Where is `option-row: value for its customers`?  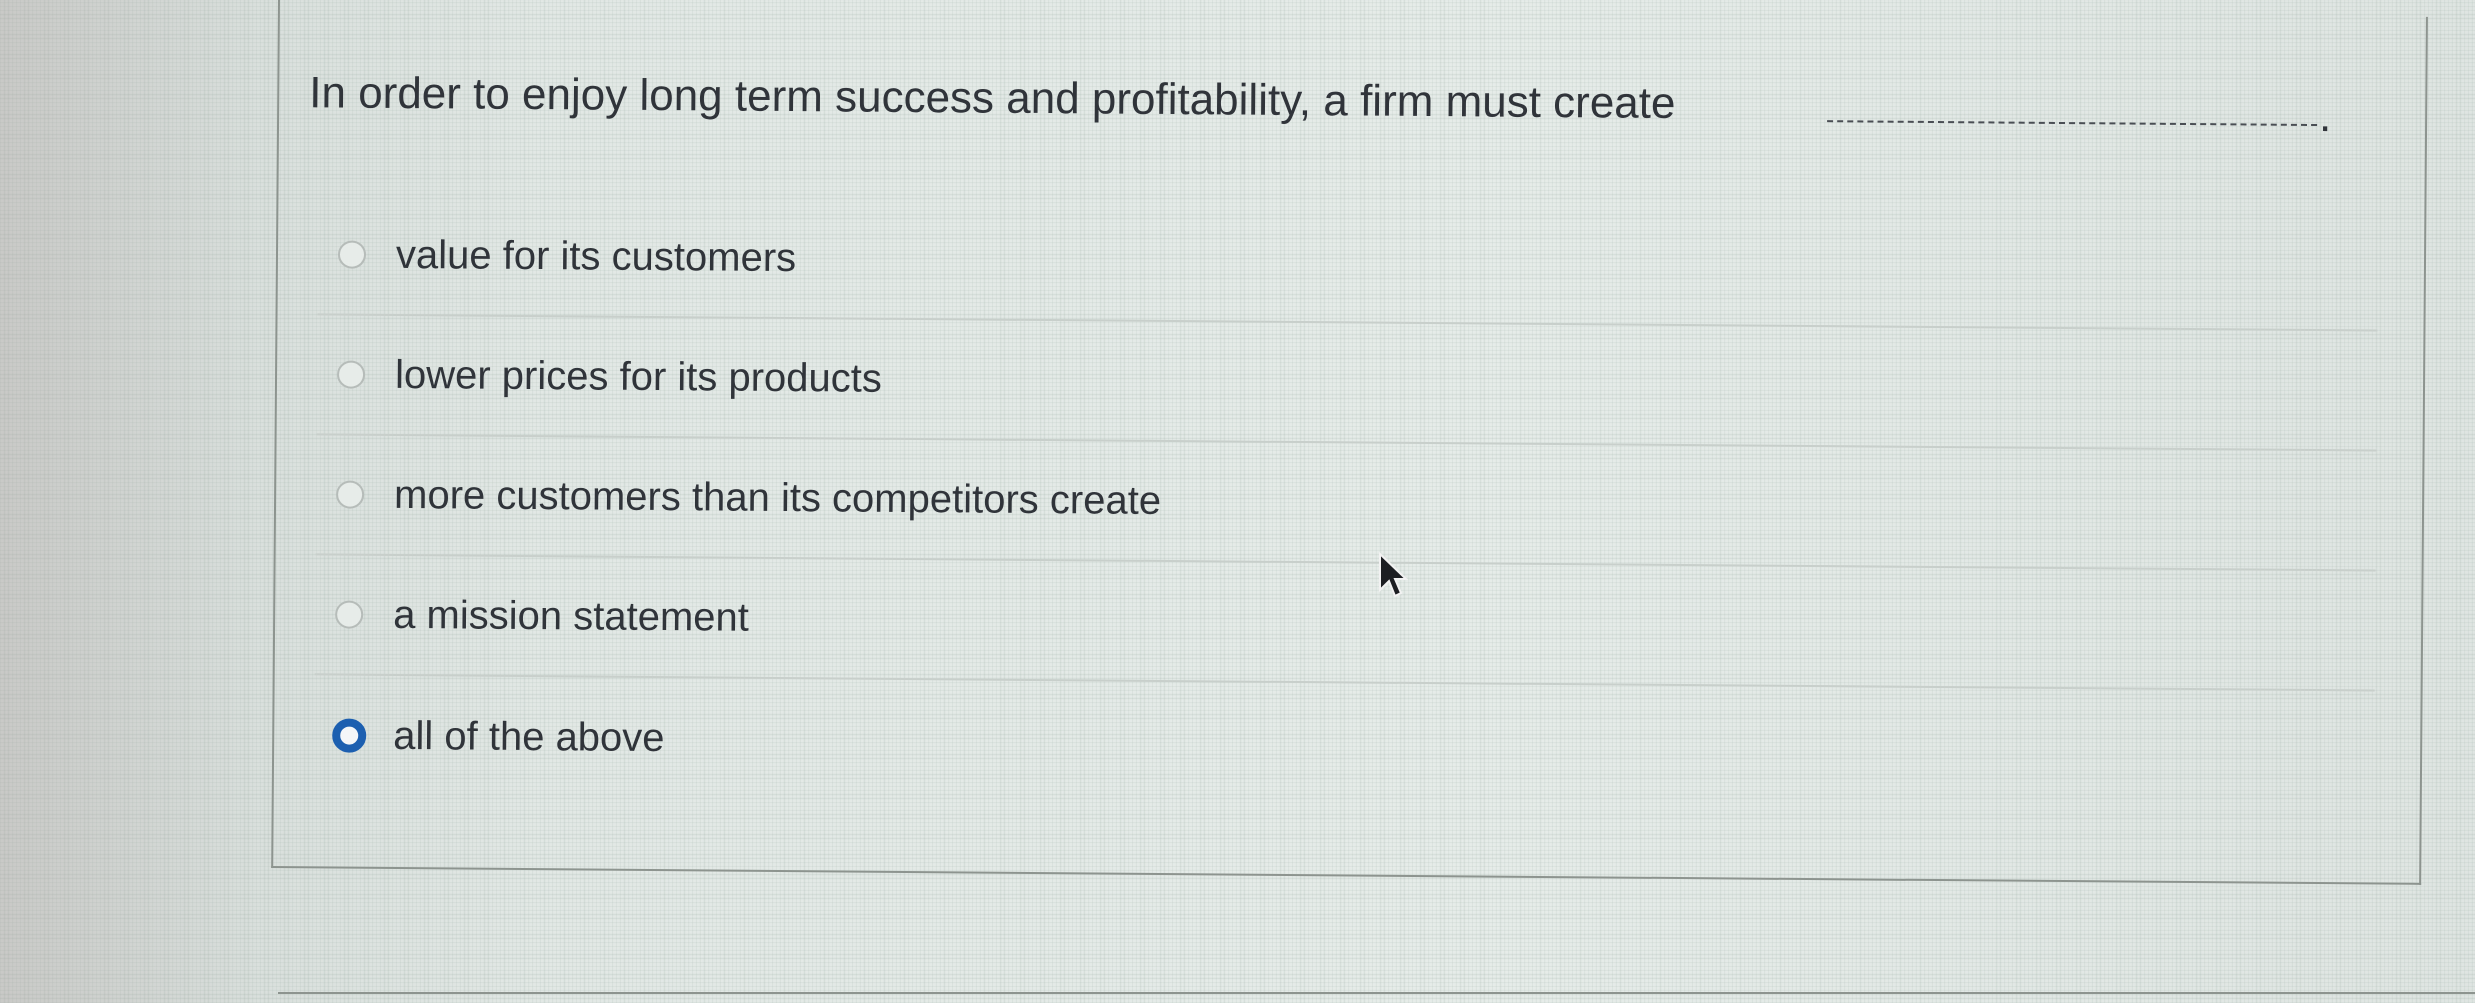 option-row: value for its customers is located at coordinates (1348, 263).